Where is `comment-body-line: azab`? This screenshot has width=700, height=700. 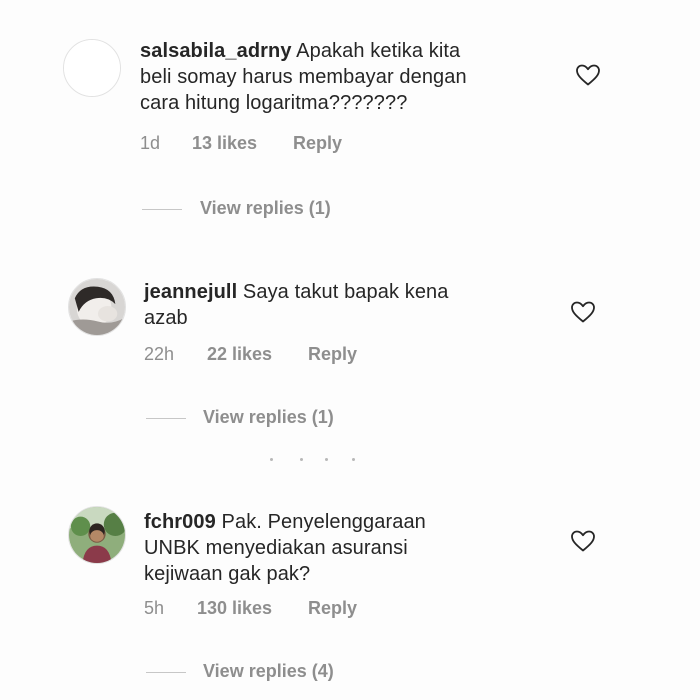 comment-body-line: azab is located at coordinates (166, 318).